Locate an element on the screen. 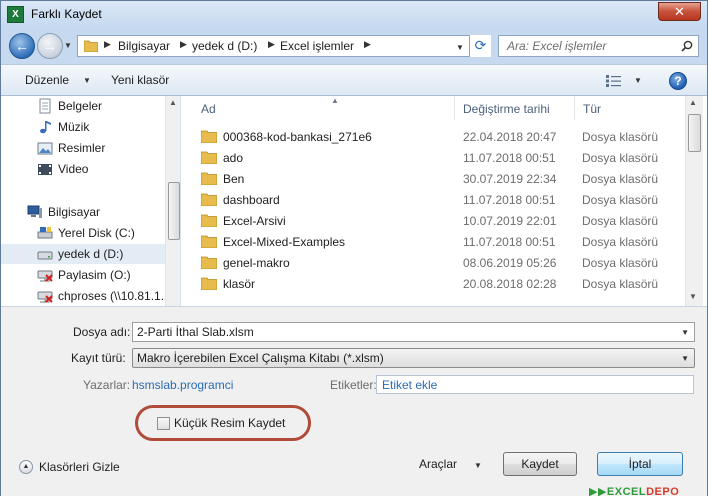 The height and width of the screenshot is (496, 708). nav-scrollbar: ▲ is located at coordinates (172, 201).